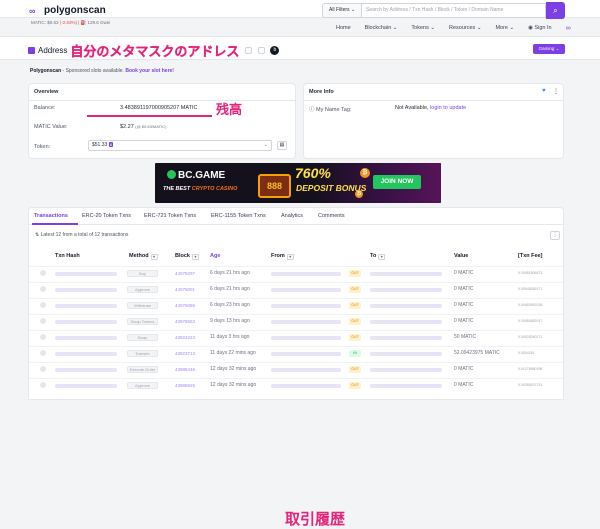 The width and height of the screenshot is (600, 529). Describe the element at coordinates (185, 289) in the screenshot. I see `block-link: 44075001` at that location.